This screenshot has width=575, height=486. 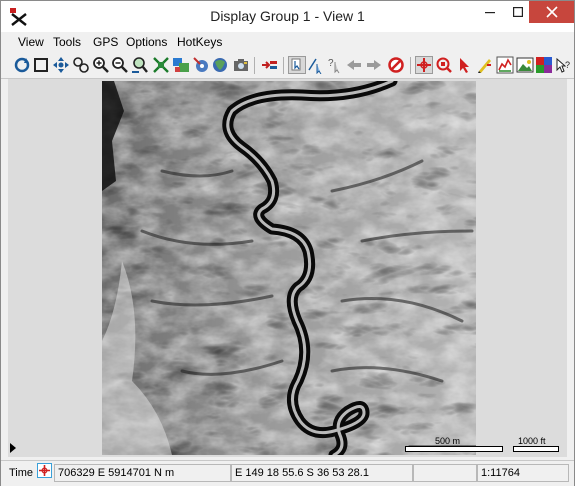 I want to click on menu-options: Options, so click(x=146, y=42).